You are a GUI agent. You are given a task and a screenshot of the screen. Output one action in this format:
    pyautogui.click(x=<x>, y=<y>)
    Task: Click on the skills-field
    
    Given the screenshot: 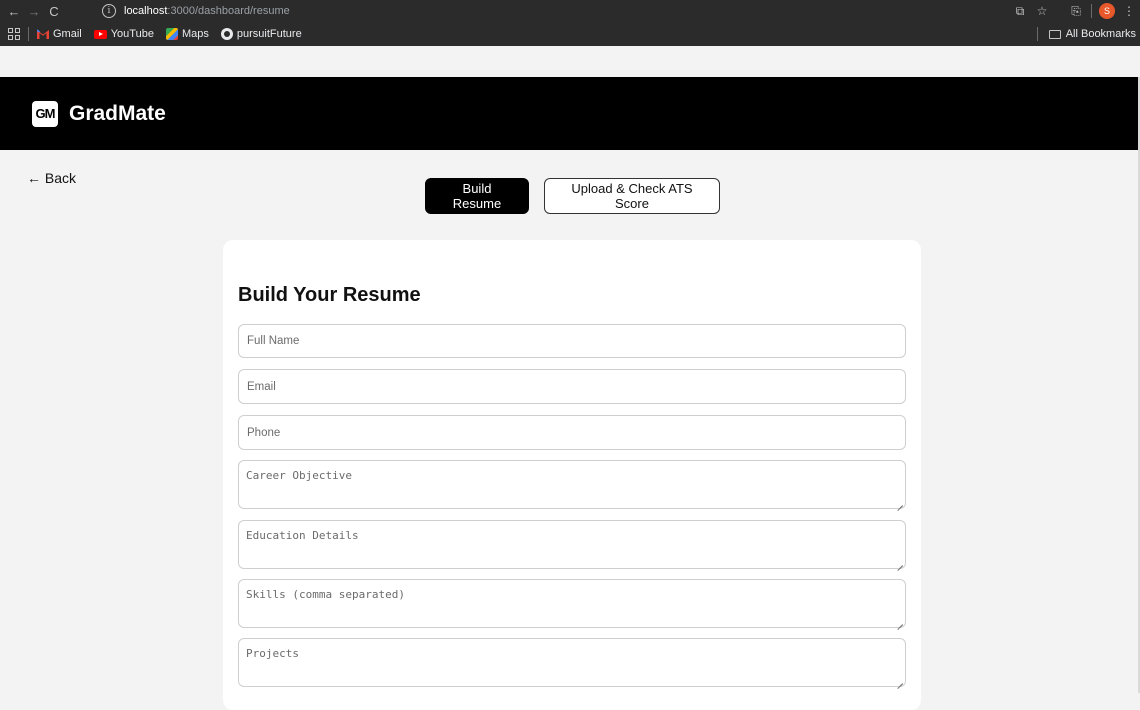 What is the action you would take?
    pyautogui.click(x=572, y=603)
    